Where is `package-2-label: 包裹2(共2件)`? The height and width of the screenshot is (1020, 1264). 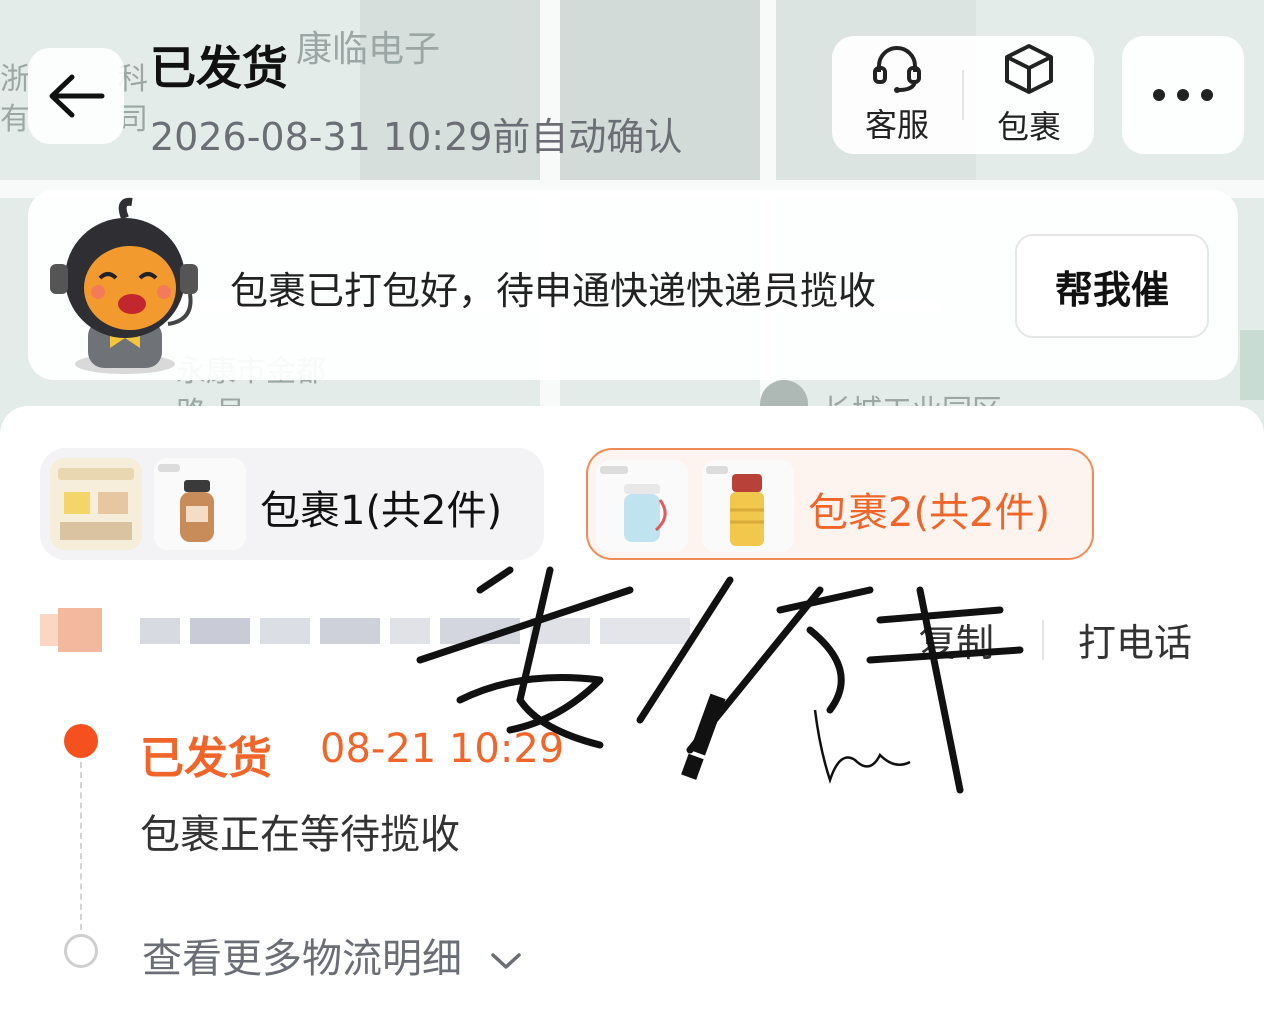
package-2-label: 包裹2(共2件) is located at coordinates (929, 513).